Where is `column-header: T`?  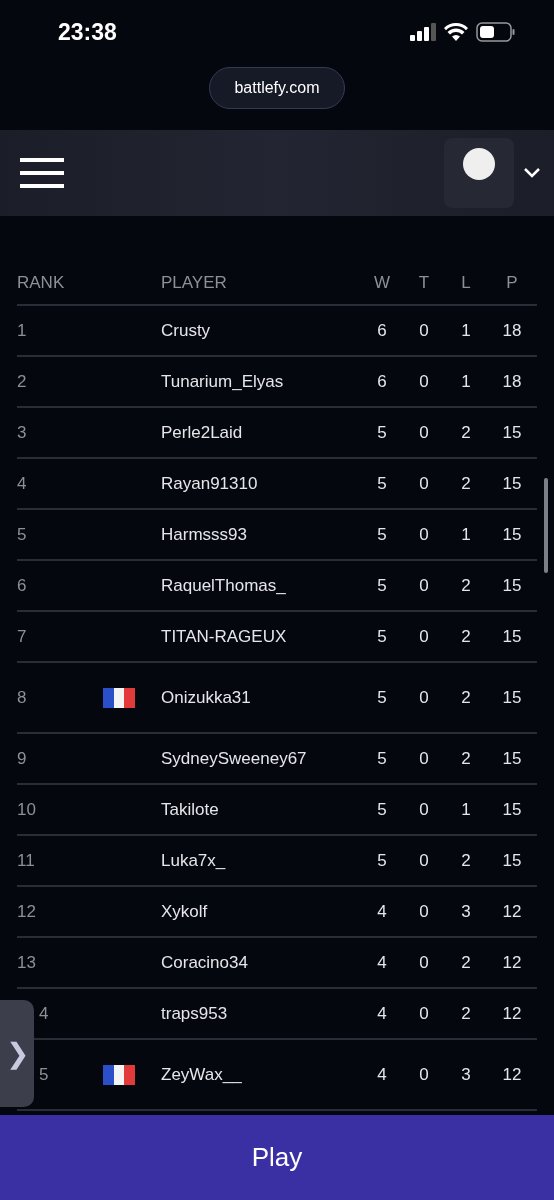 column-header: T is located at coordinates (424, 282).